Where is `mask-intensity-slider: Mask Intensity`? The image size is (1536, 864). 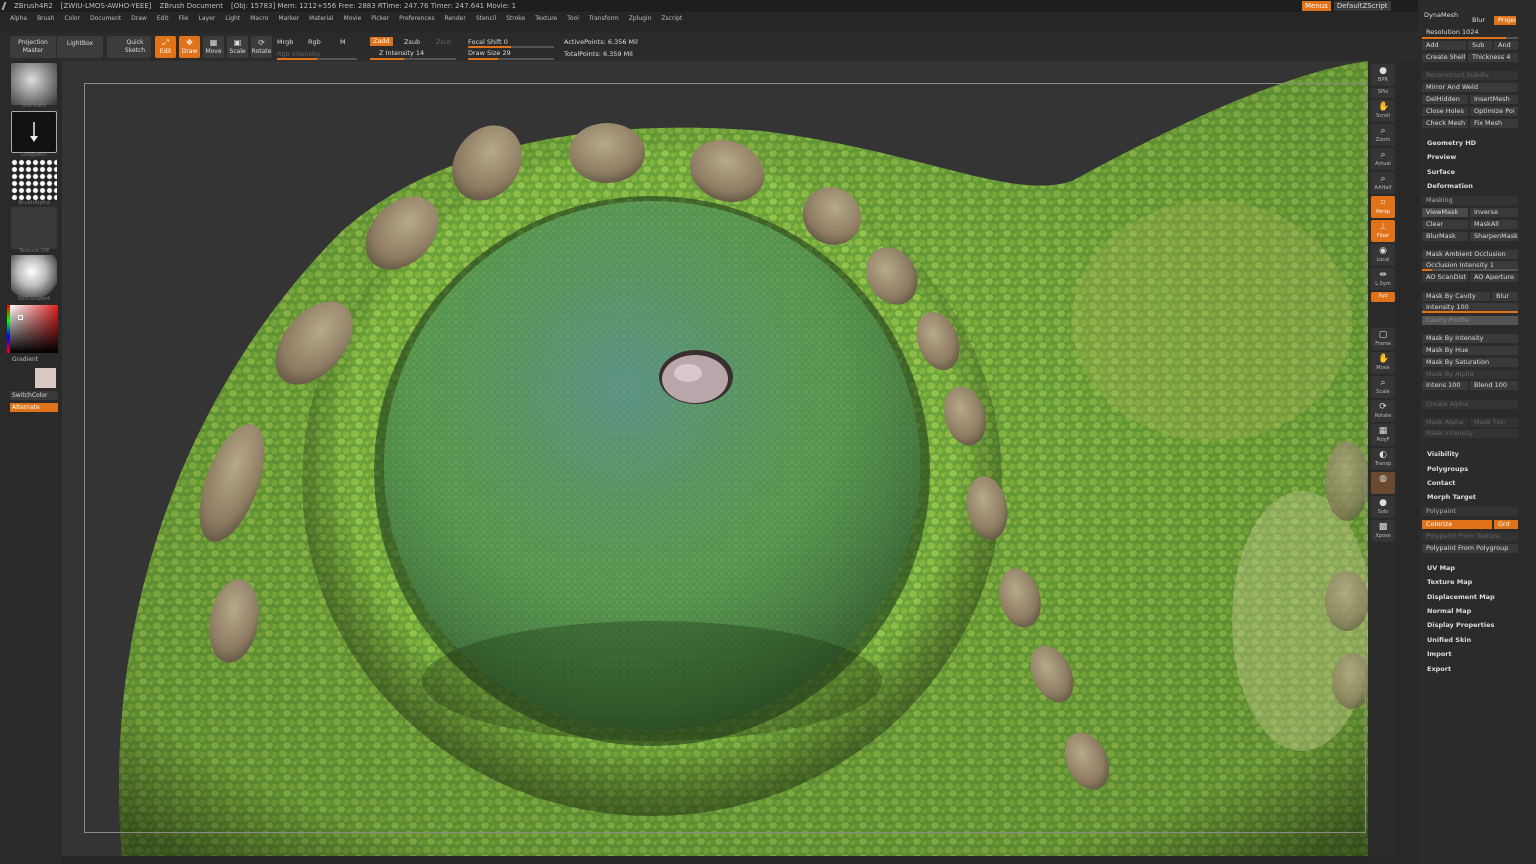
mask-intensity-slider: Mask Intensity is located at coordinates (1470, 433).